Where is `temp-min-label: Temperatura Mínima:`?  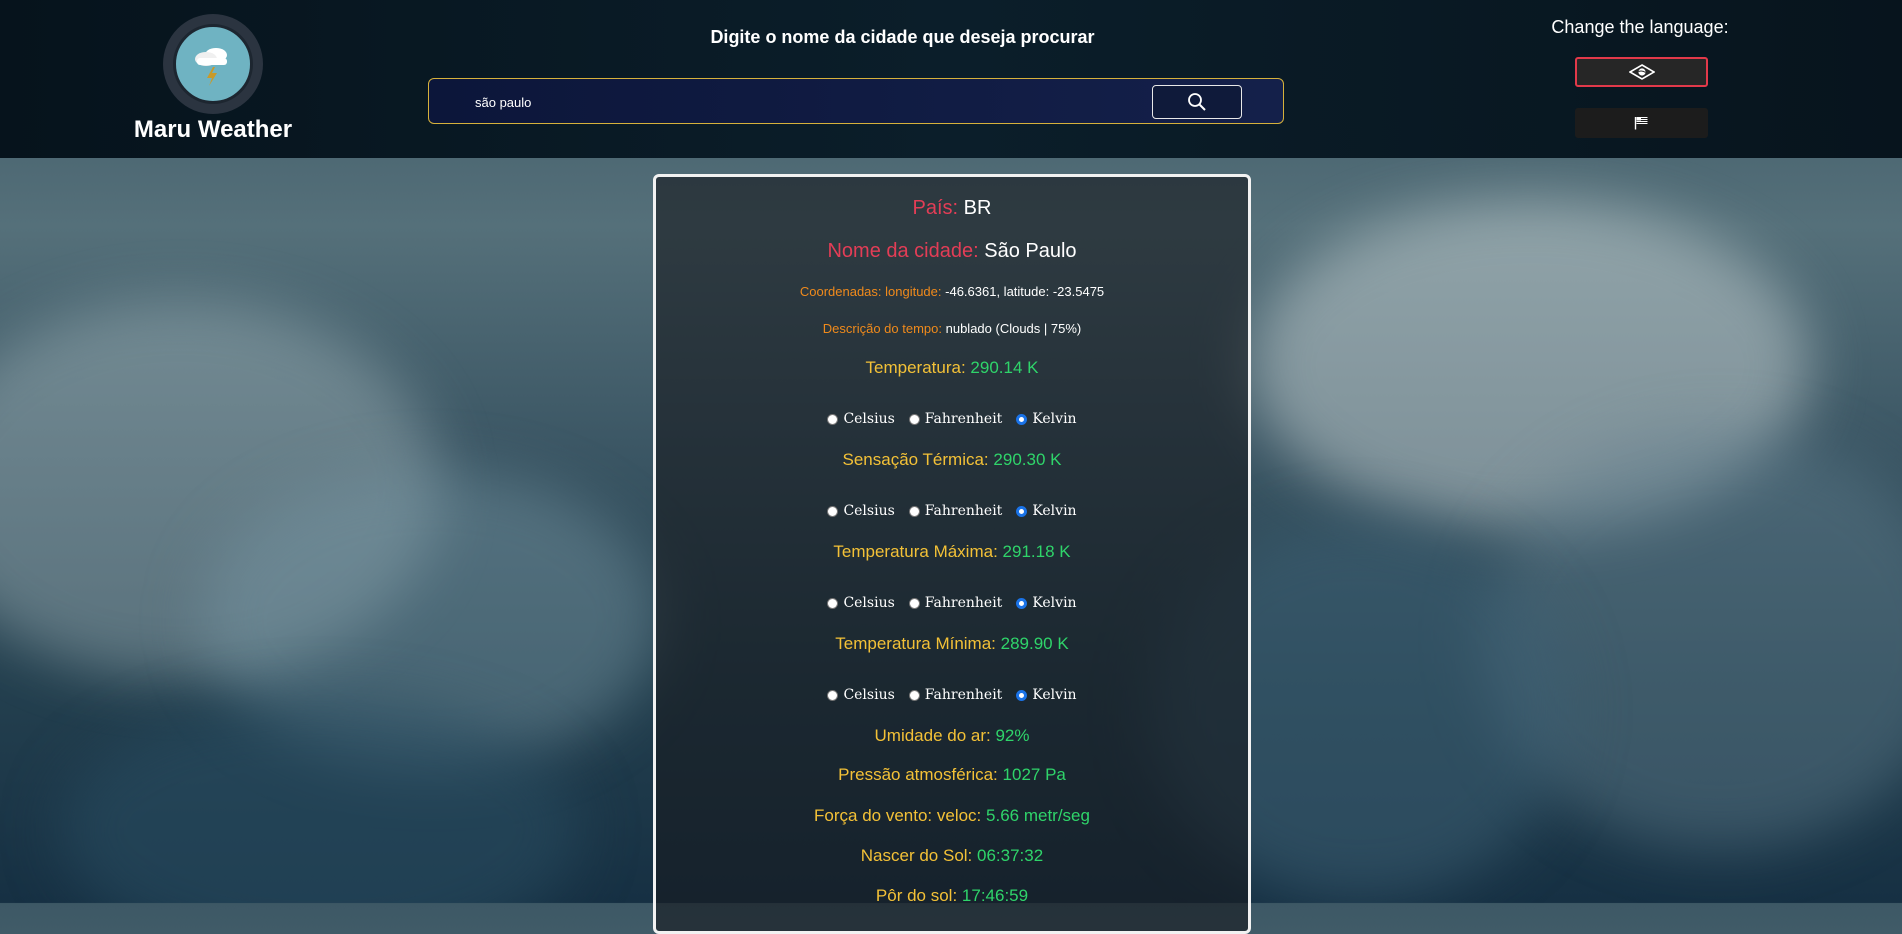 temp-min-label: Temperatura Mínima: is located at coordinates (915, 643).